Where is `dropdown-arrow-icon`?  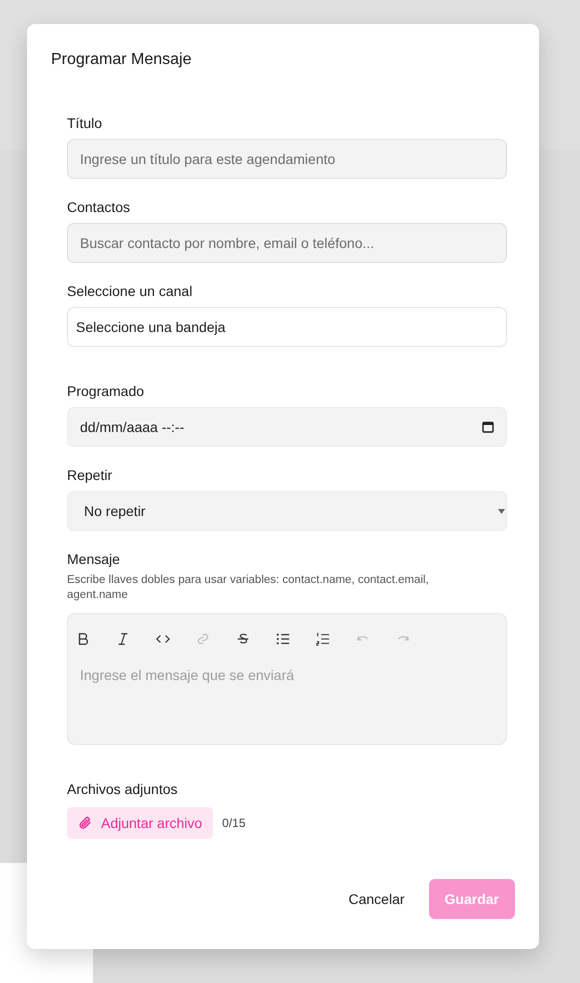 dropdown-arrow-icon is located at coordinates (501, 511).